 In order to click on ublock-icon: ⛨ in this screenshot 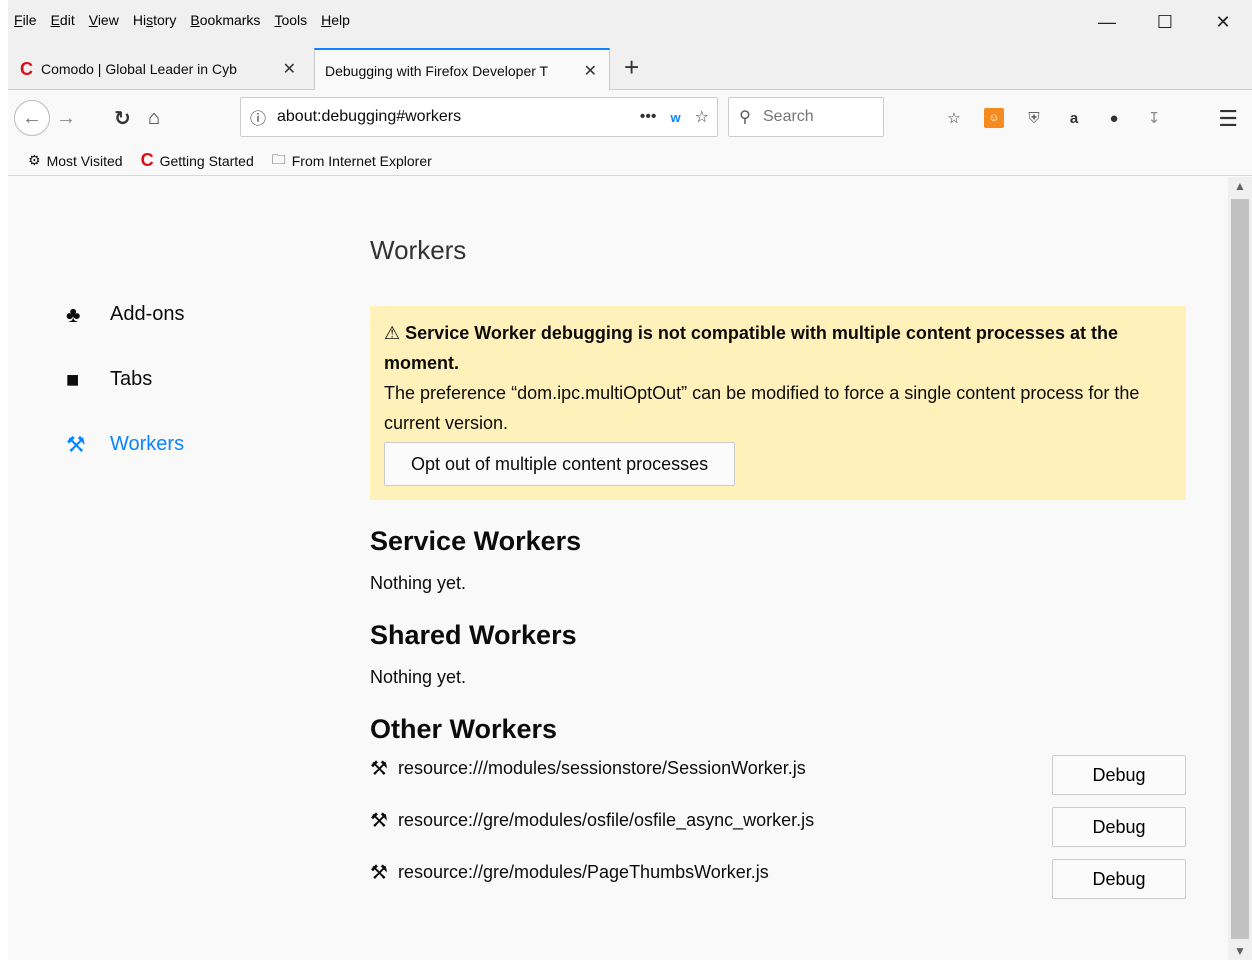, I will do `click(1034, 118)`.